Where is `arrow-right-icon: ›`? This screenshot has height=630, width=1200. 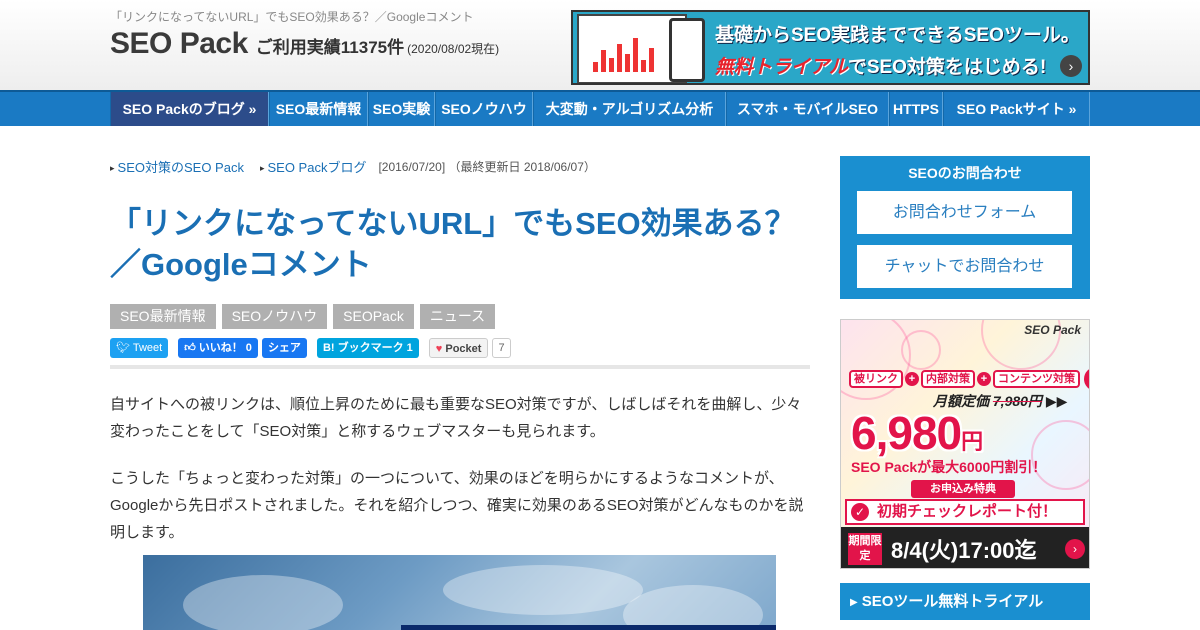
arrow-right-icon: › is located at coordinates (1075, 549).